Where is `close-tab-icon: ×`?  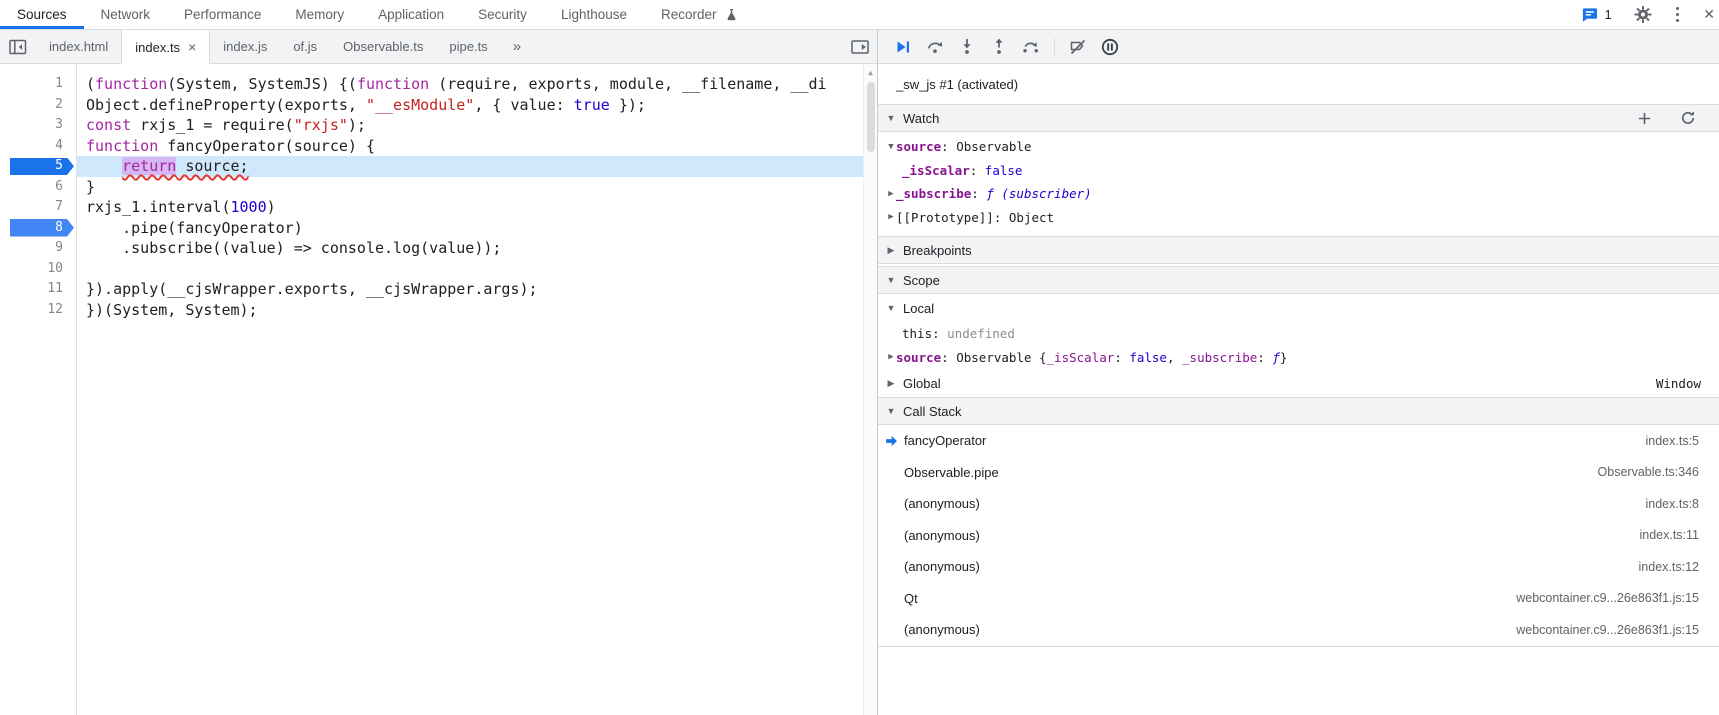
close-tab-icon: × is located at coordinates (192, 47).